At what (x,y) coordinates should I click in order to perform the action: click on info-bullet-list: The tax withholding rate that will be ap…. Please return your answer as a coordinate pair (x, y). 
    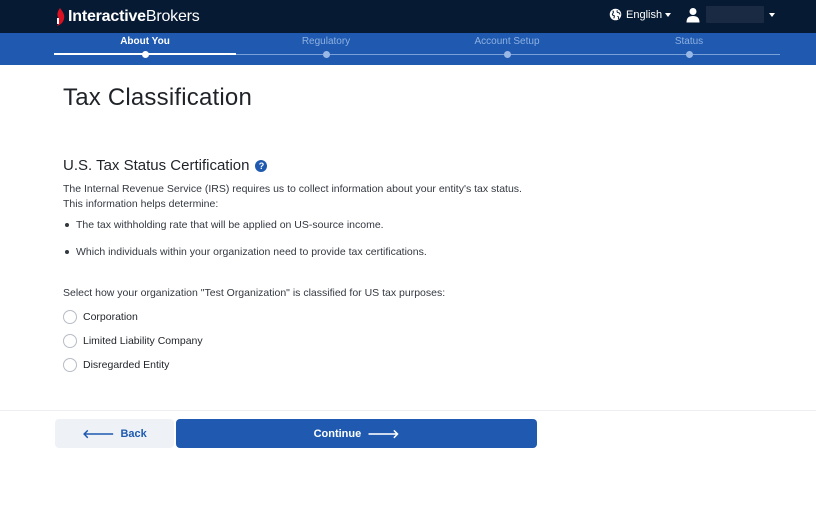
    Looking at the image, I should click on (245, 245).